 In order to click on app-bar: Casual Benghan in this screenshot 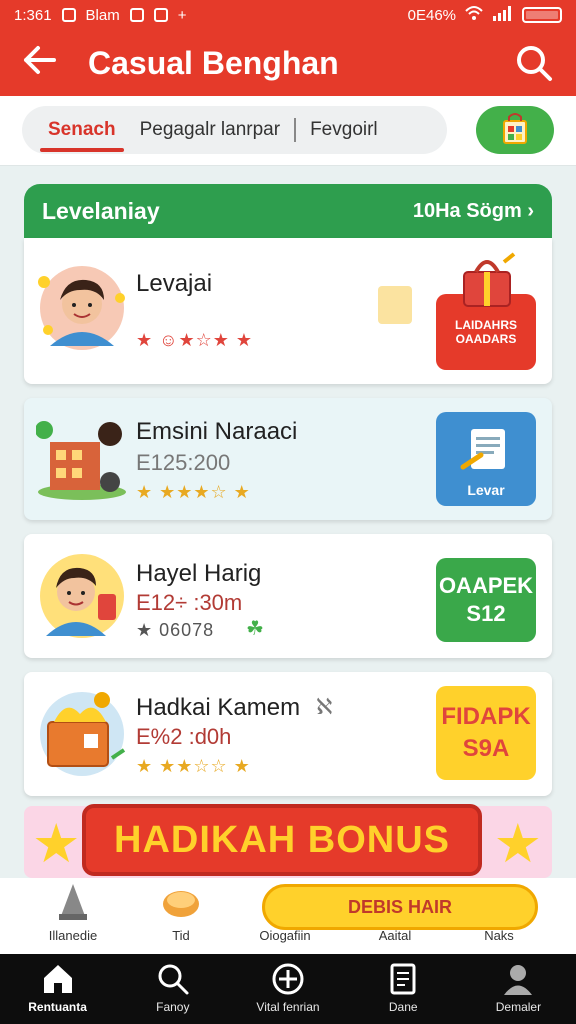, I will do `click(288, 63)`.